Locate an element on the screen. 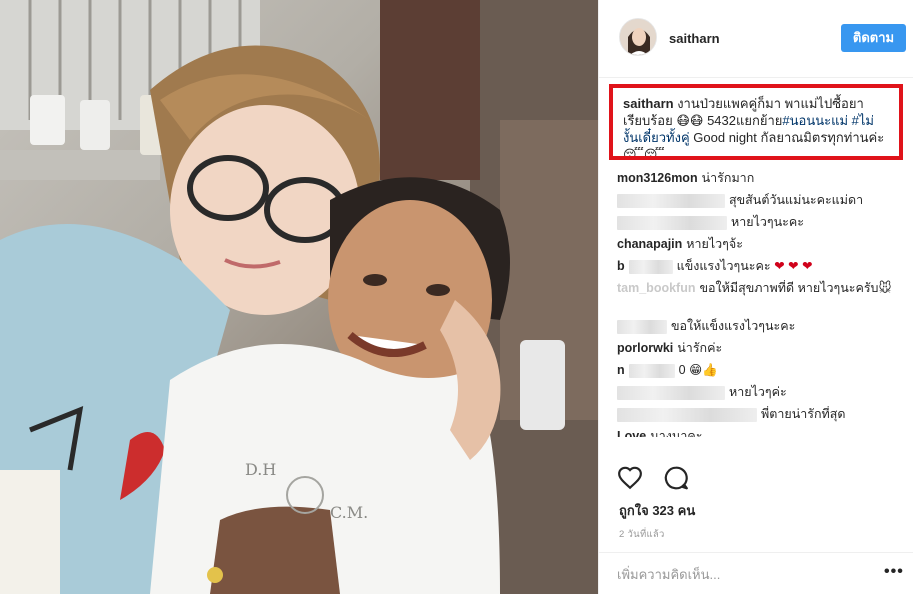 Image resolution: width=913 pixels, height=594 pixels. comment-item: สุขสันต์วันแม่นะคะแม่ดา is located at coordinates (761, 200).